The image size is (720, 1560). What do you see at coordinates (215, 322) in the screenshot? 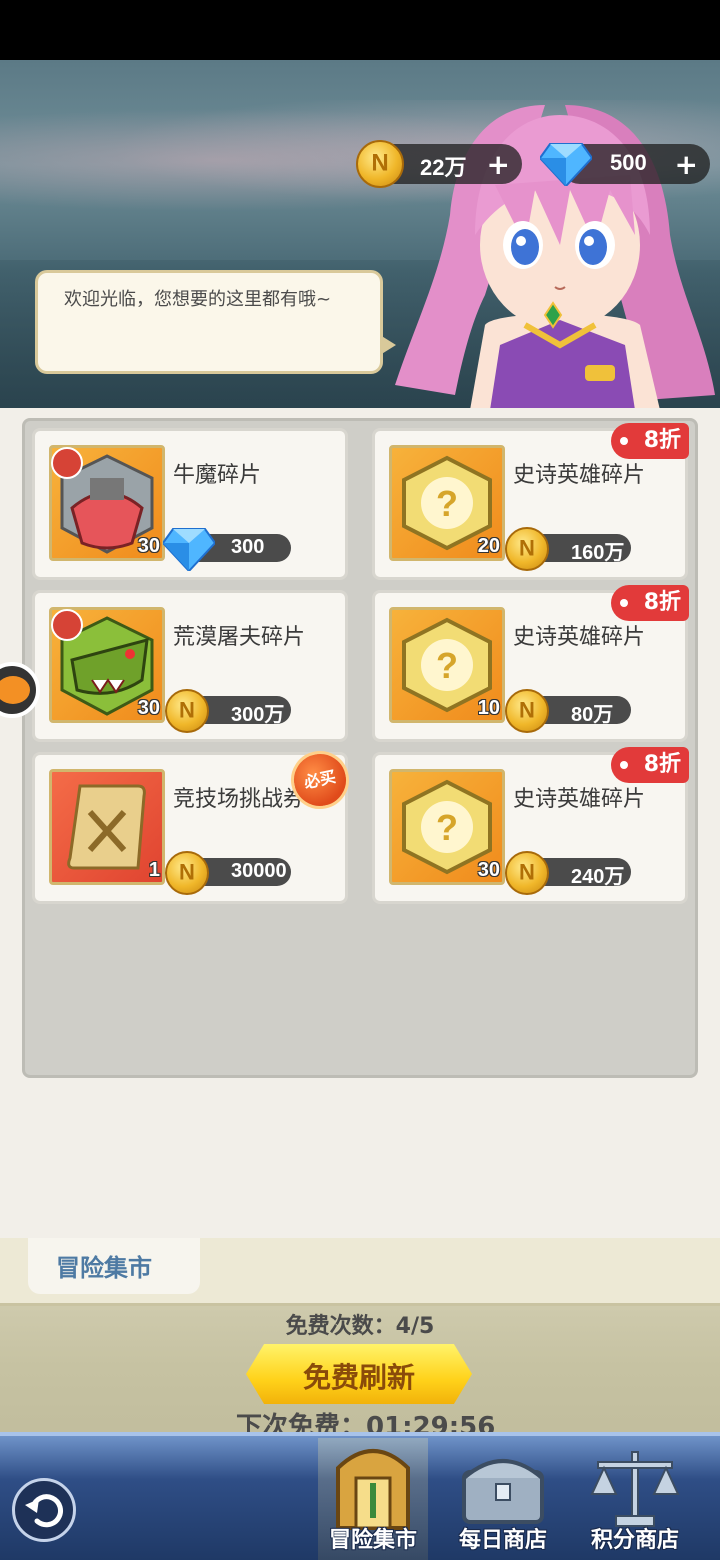
I see `npc-speech-bubble: 欢迎光临，您想要的这里都有哦~` at bounding box center [215, 322].